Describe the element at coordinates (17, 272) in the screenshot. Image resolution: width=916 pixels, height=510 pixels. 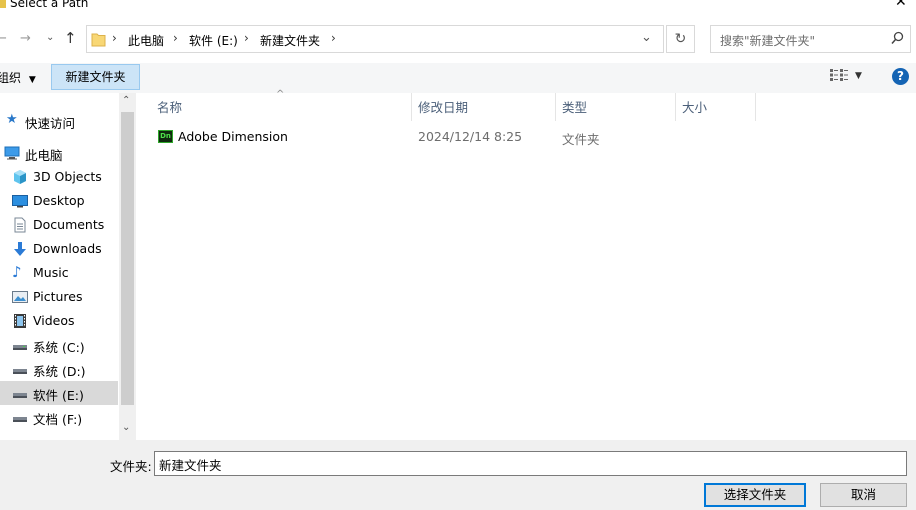
I see `music-note-icon: ♪` at that location.